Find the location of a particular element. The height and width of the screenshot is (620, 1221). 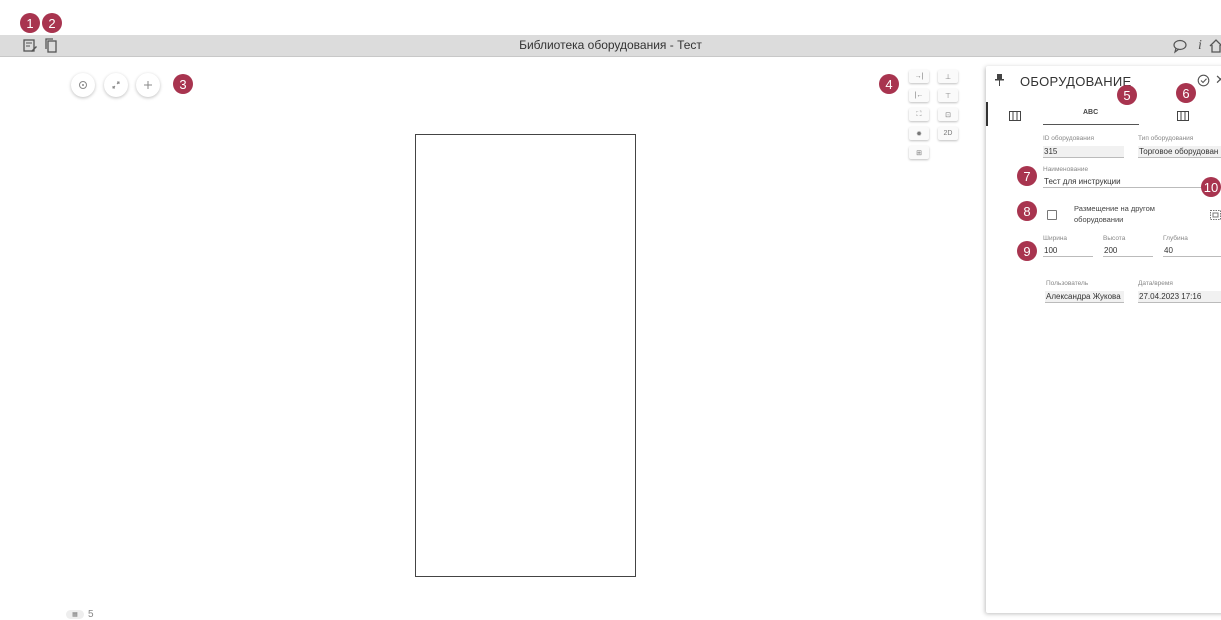

view-2d-label: 2D is located at coordinates (948, 133).